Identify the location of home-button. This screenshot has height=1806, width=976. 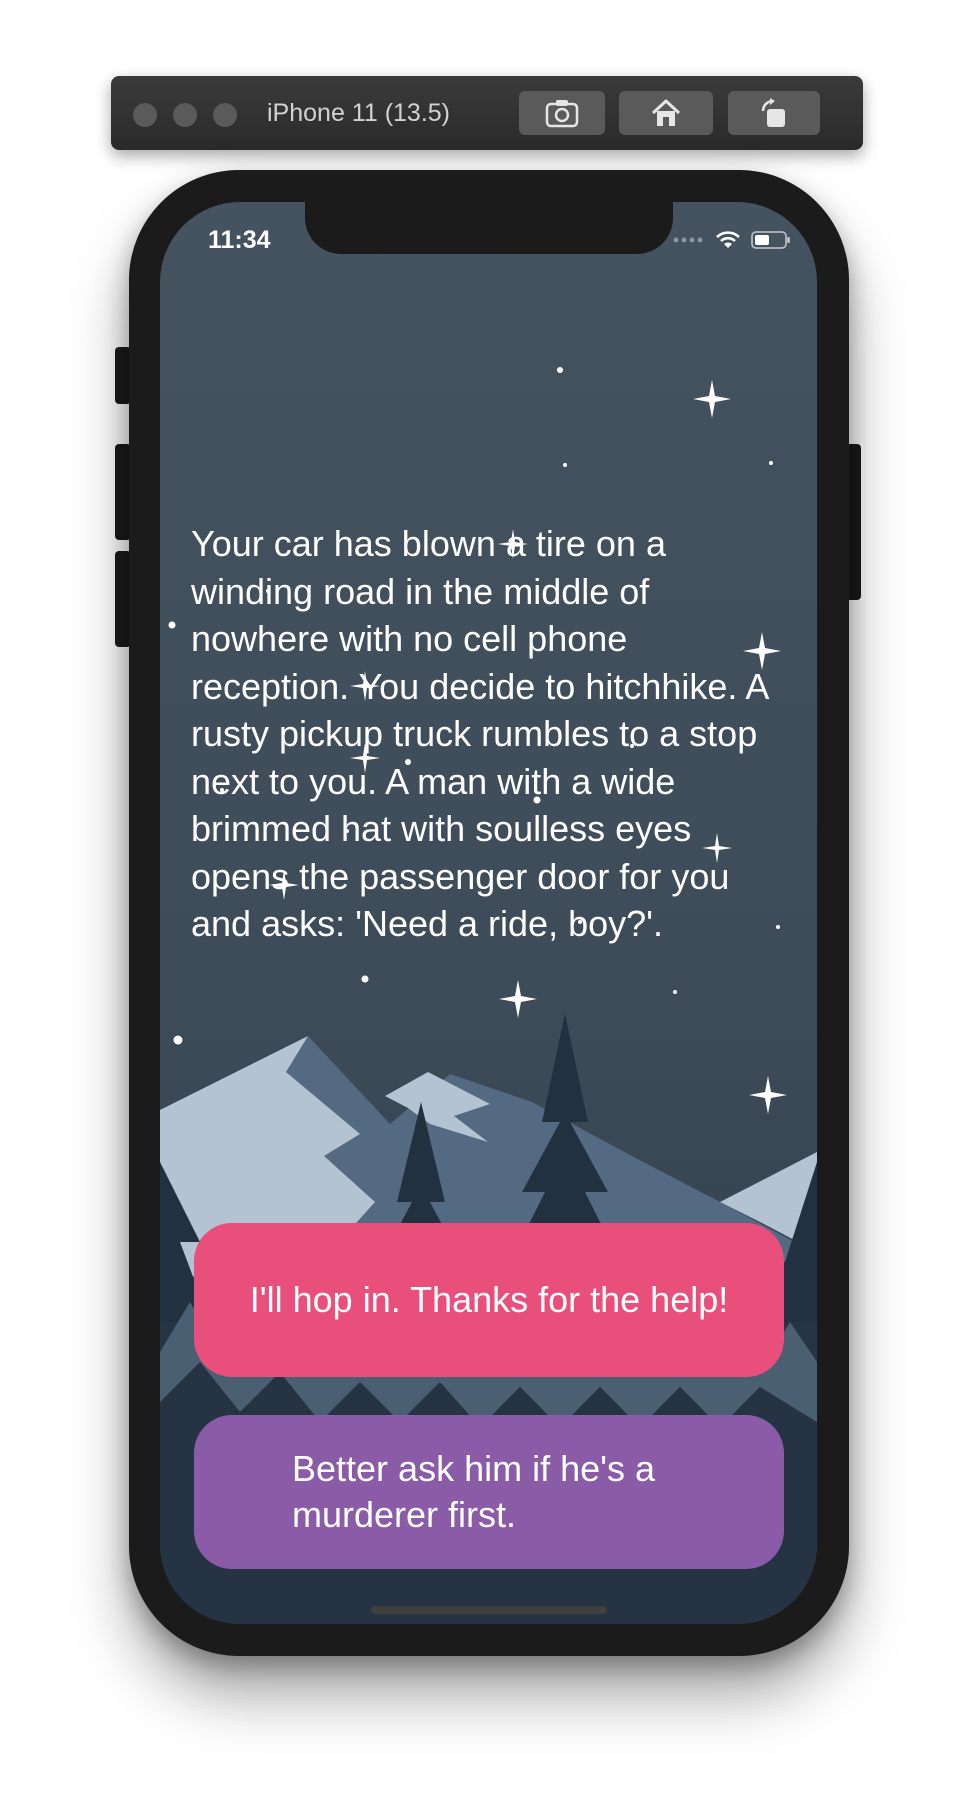
(666, 113).